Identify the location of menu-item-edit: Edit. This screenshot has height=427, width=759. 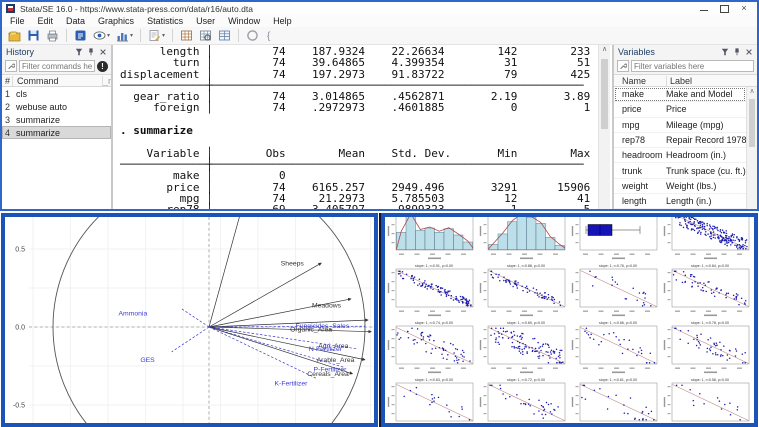
(46, 21).